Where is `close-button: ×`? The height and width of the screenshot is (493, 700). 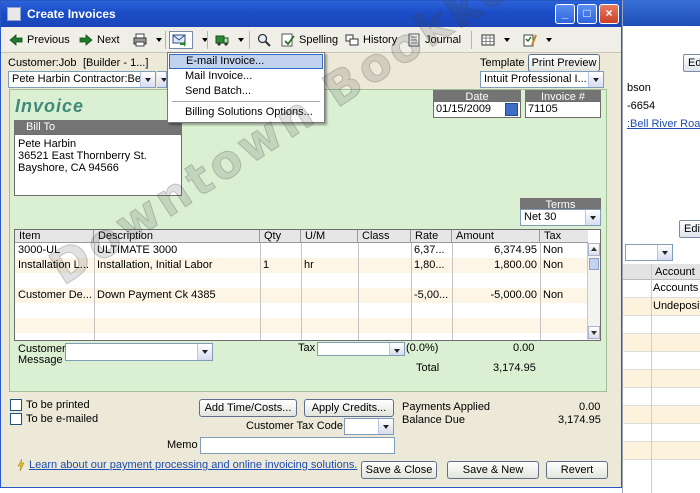
close-button: × is located at coordinates (609, 14).